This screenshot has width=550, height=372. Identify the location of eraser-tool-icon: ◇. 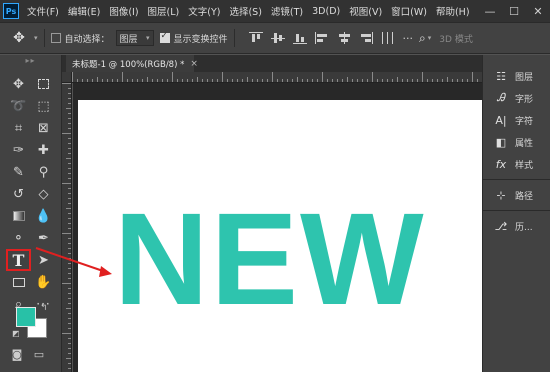
(43, 194).